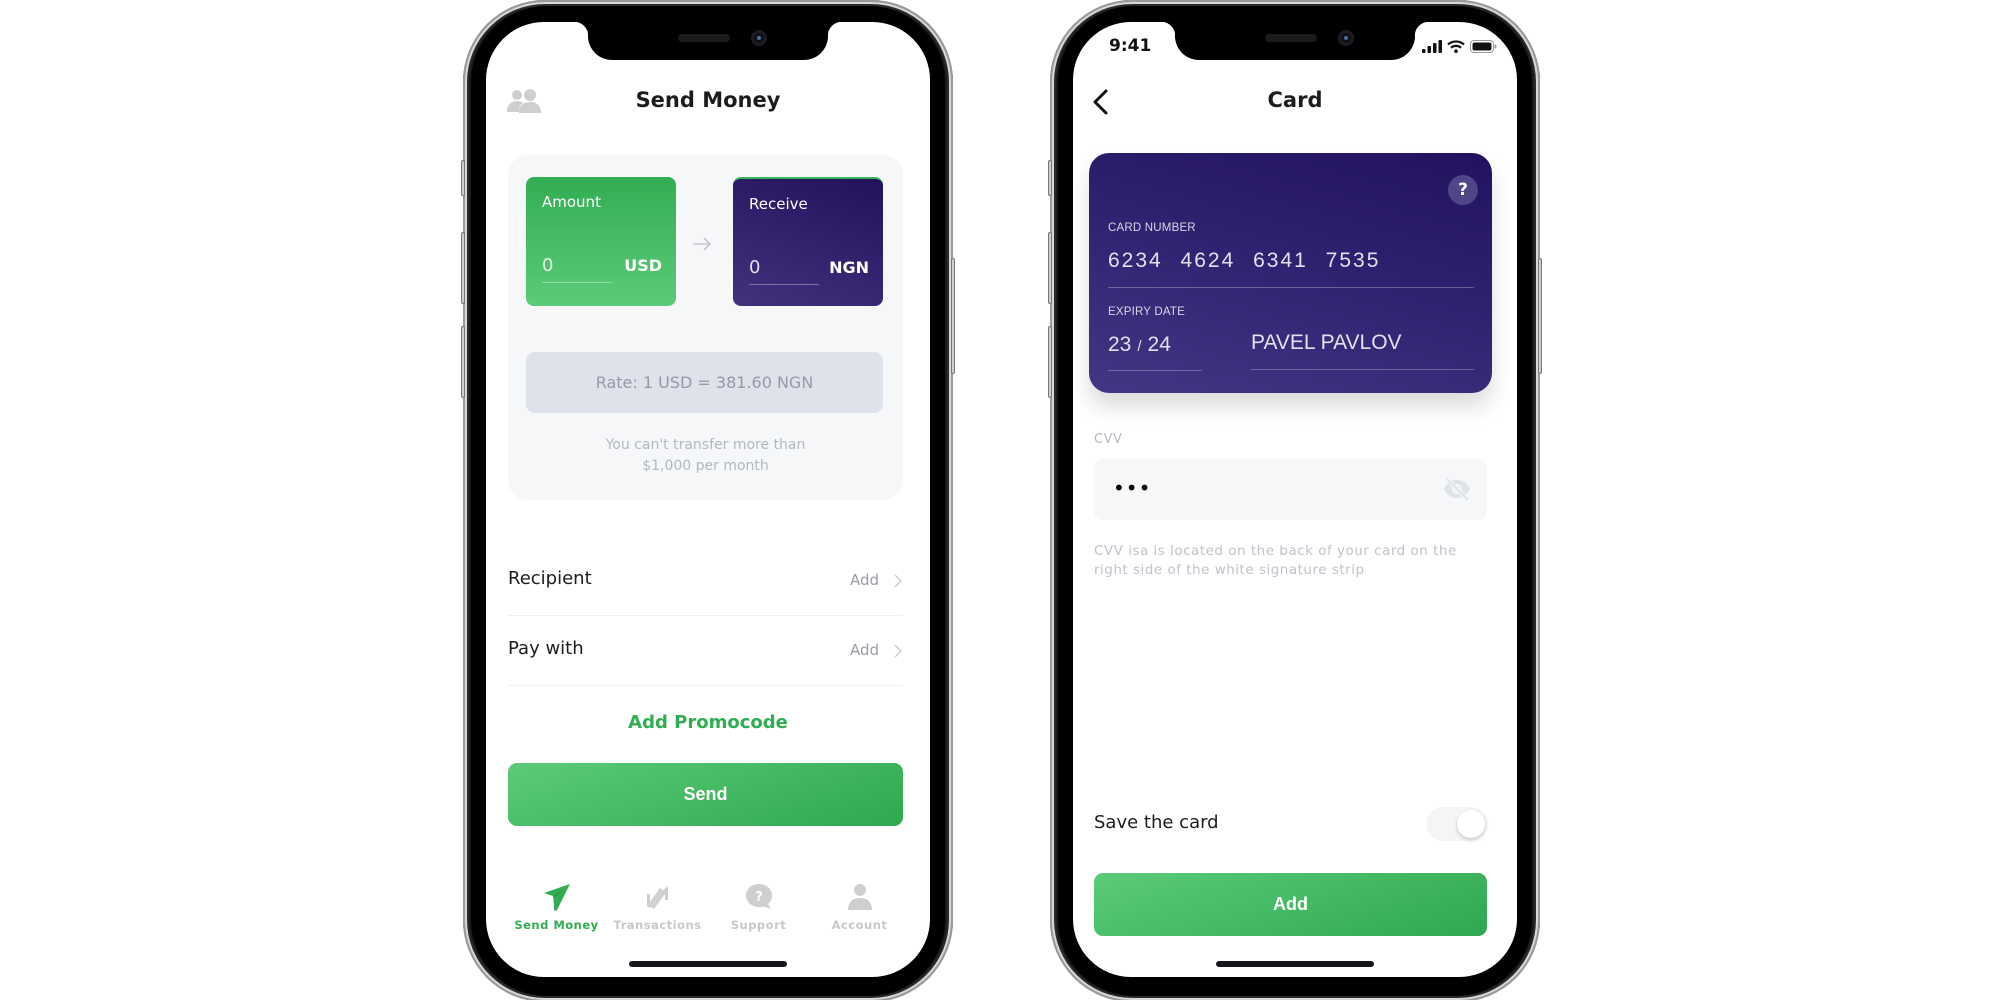 The width and height of the screenshot is (2000, 1000). What do you see at coordinates (1471, 824) in the screenshot?
I see `toggle-knob` at bounding box center [1471, 824].